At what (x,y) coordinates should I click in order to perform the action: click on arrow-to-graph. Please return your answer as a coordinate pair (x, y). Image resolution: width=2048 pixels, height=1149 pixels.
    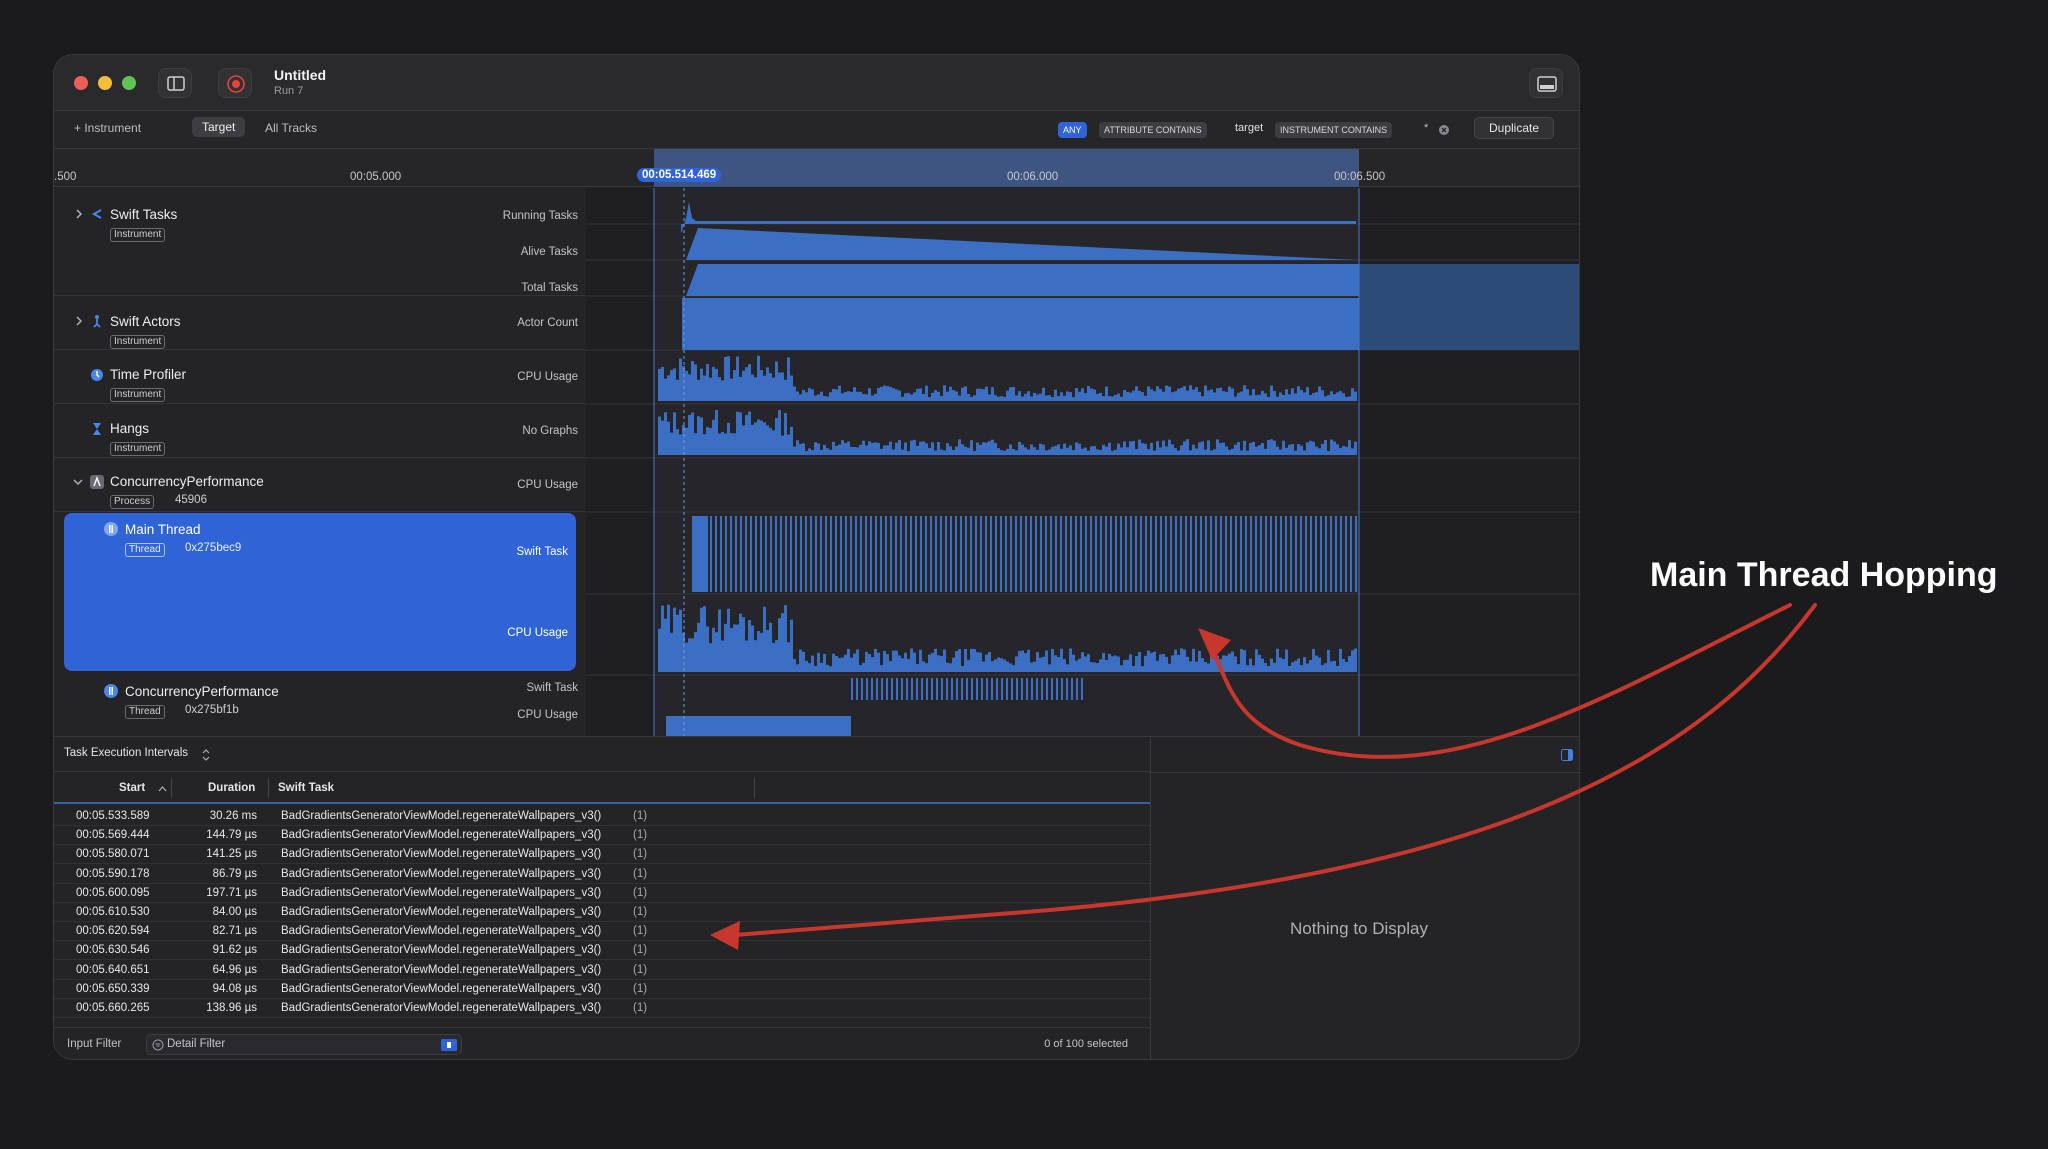
    Looking at the image, I should click on (1502, 681).